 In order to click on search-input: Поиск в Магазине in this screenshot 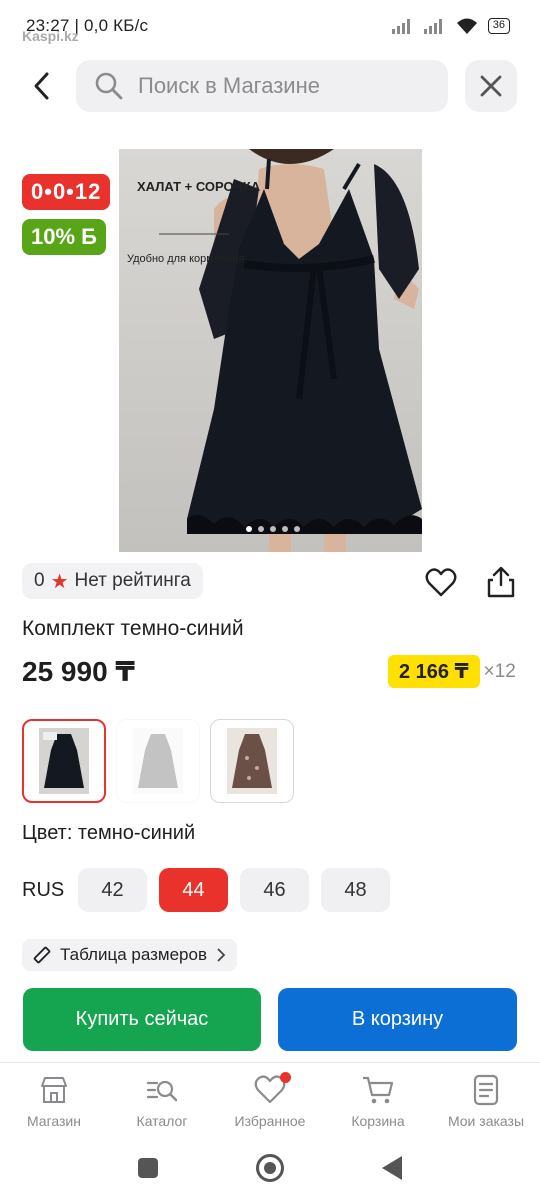, I will do `click(262, 86)`.